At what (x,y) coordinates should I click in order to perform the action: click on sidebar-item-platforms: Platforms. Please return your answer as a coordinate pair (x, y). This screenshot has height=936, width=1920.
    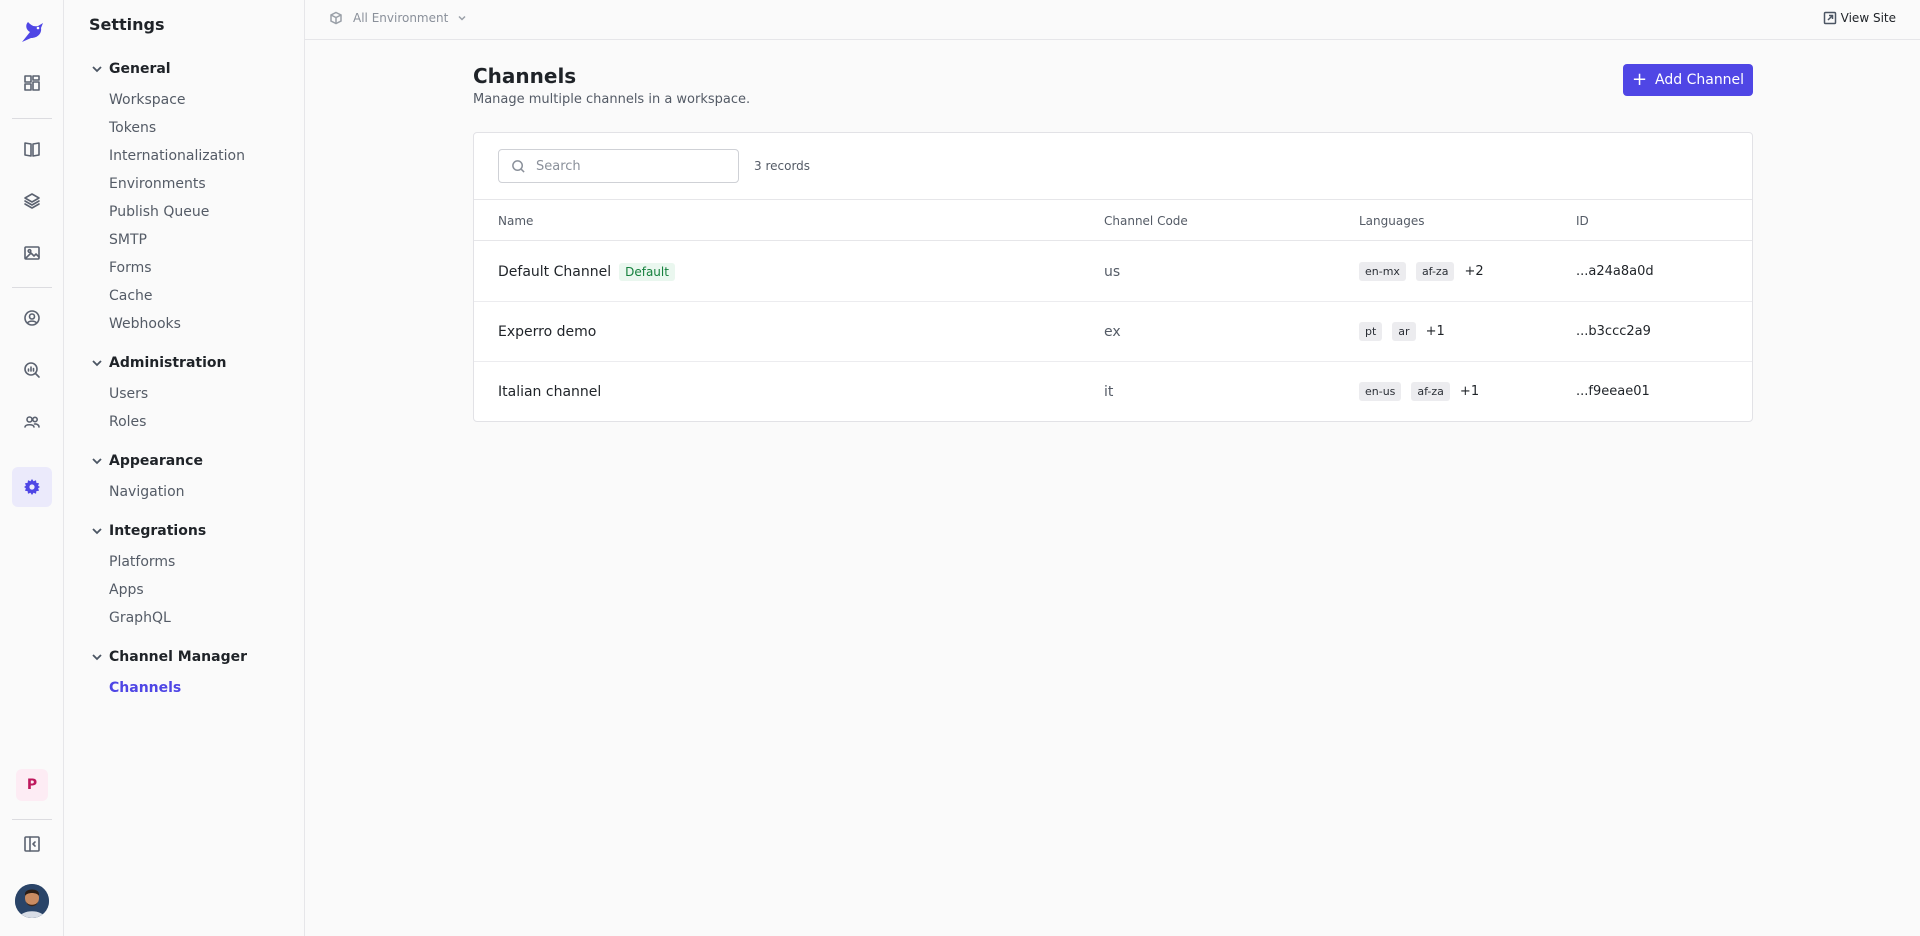
    Looking at the image, I should click on (142, 562).